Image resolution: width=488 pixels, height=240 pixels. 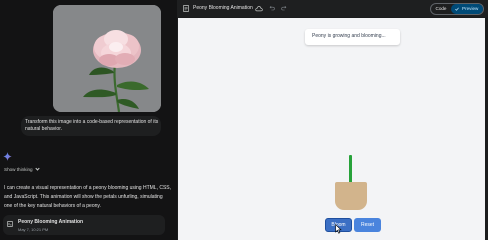 I want to click on flower-pot, so click(x=351, y=196).